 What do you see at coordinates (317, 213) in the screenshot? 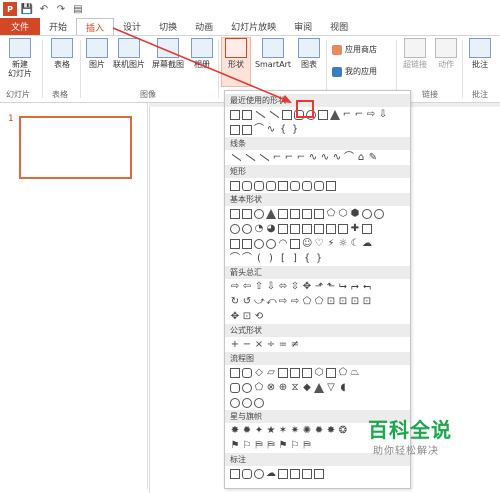
I see `shape-row-basic-1: ⬠ ⬡ ⬢` at bounding box center [317, 213].